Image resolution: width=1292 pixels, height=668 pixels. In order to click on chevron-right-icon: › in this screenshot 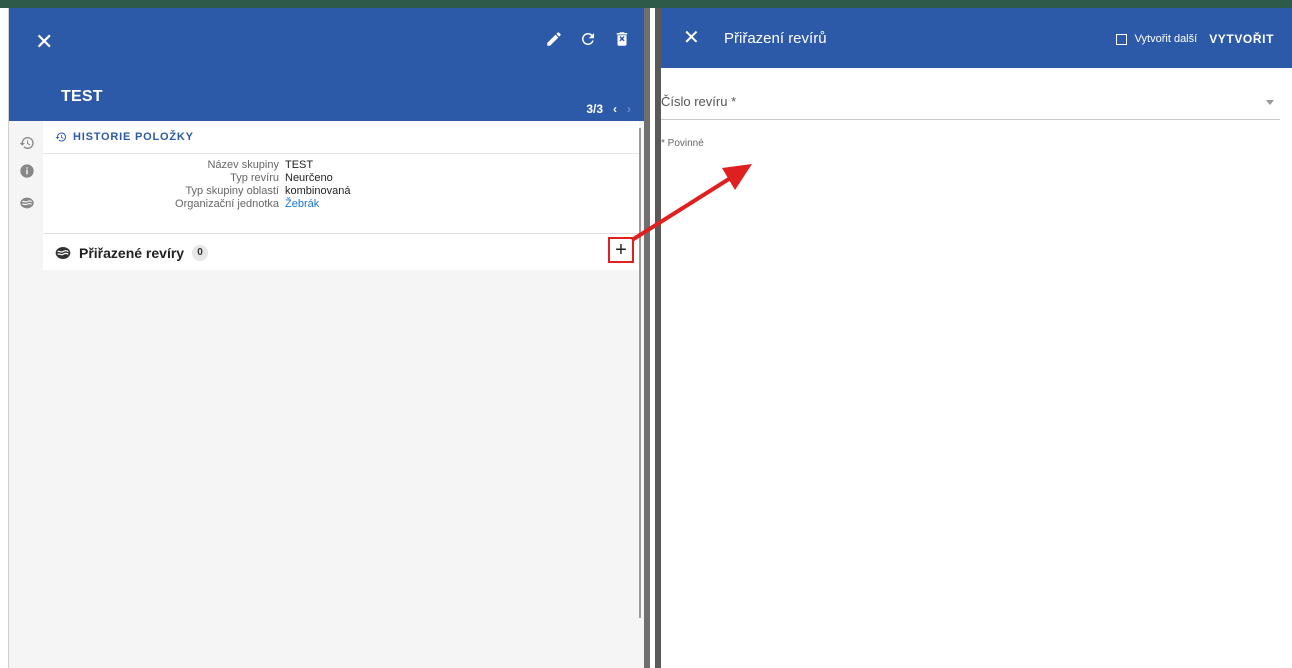, I will do `click(629, 109)`.